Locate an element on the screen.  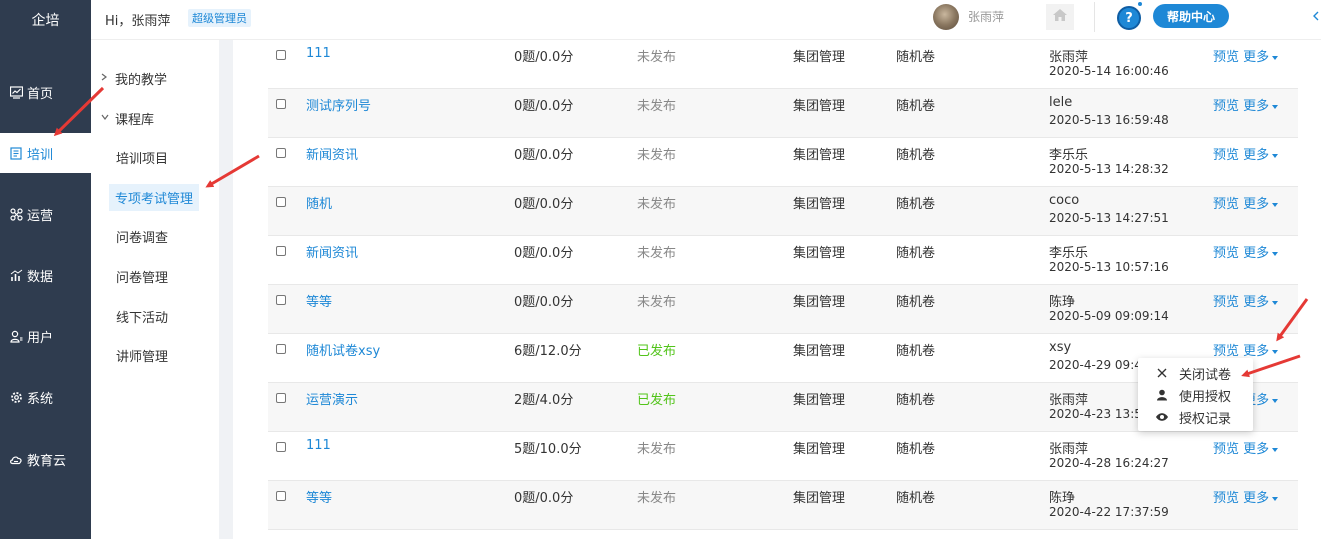
author-cell: 陈琤 is located at coordinates (1062, 498).